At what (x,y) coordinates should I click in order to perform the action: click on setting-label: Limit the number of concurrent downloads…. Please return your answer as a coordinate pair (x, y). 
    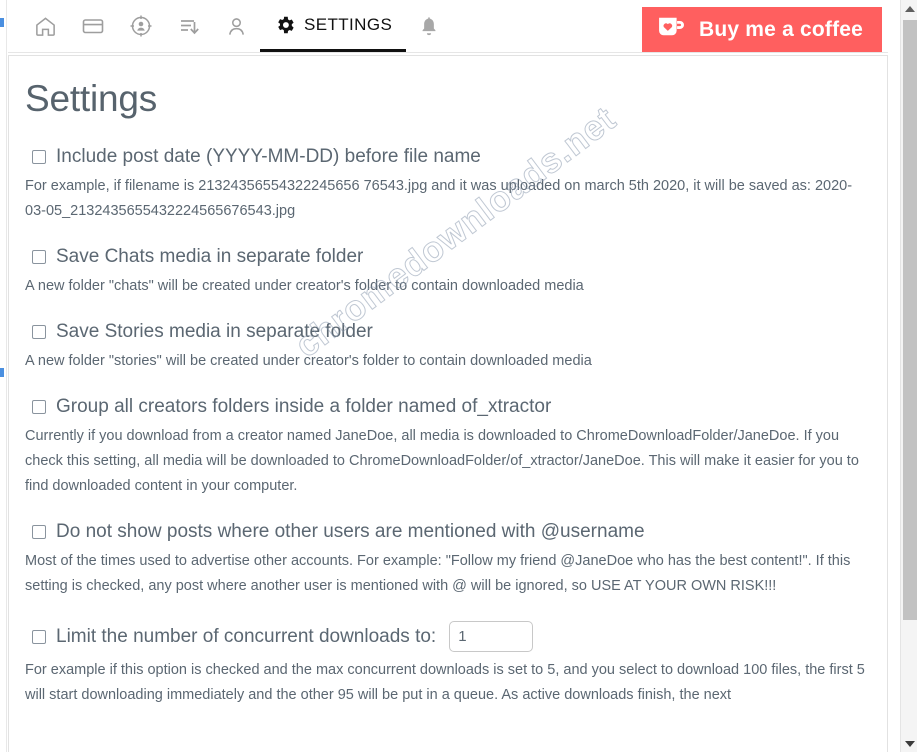
    Looking at the image, I should click on (246, 636).